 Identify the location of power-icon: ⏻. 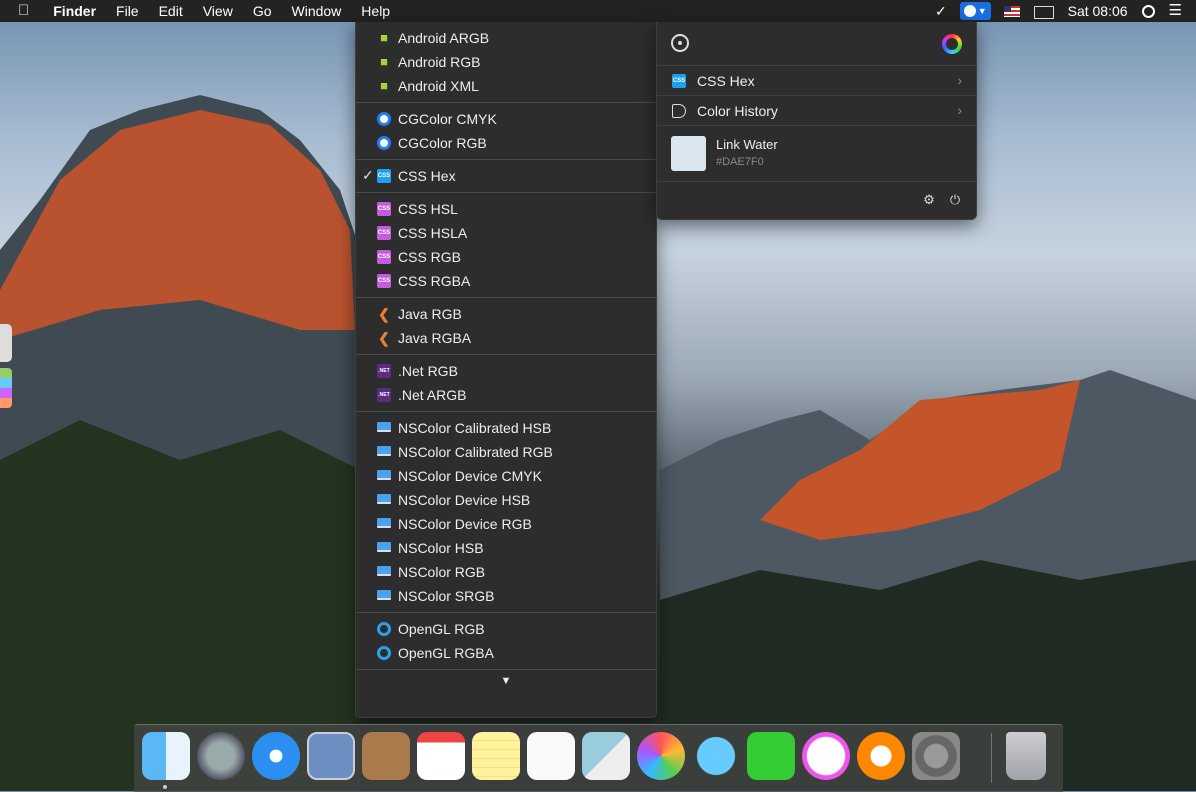
(955, 200).